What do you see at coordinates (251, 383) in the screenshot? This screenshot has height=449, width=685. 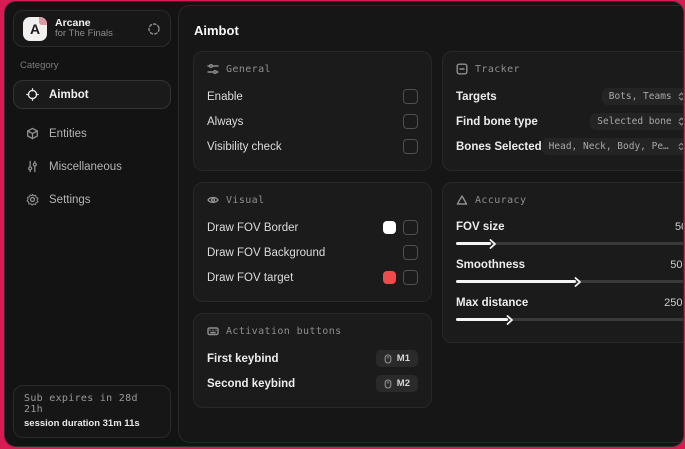 I see `setting-label: Second keybind` at bounding box center [251, 383].